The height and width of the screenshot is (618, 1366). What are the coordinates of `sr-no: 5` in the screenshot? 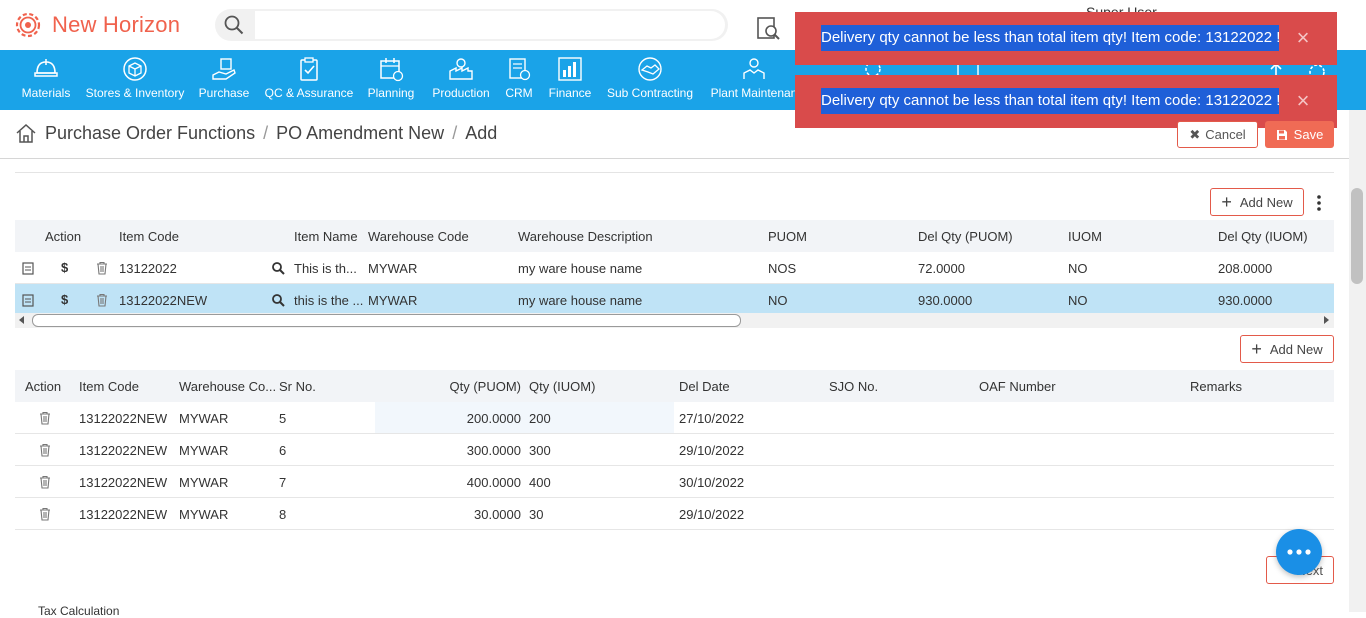 It's located at (283, 418).